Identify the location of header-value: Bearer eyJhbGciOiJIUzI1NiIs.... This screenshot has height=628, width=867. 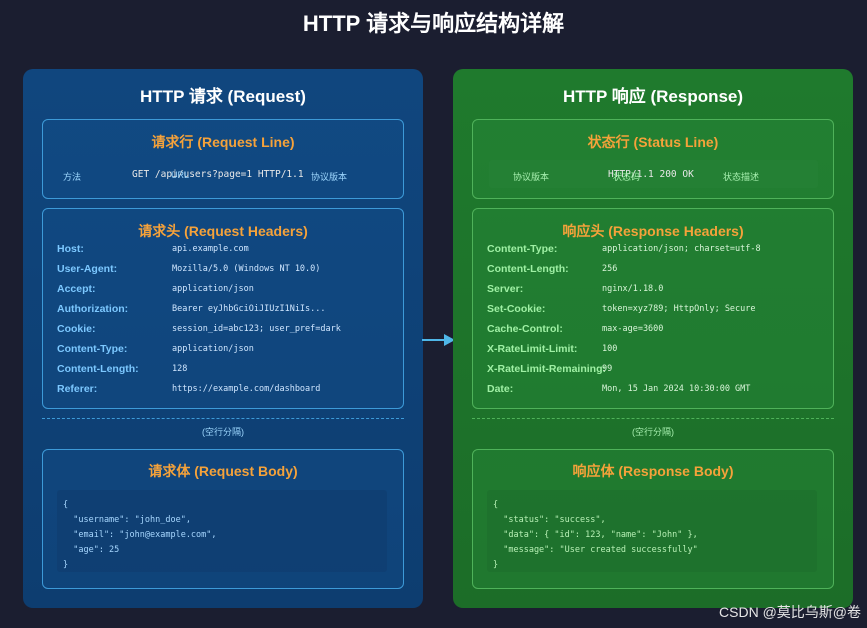
(249, 309).